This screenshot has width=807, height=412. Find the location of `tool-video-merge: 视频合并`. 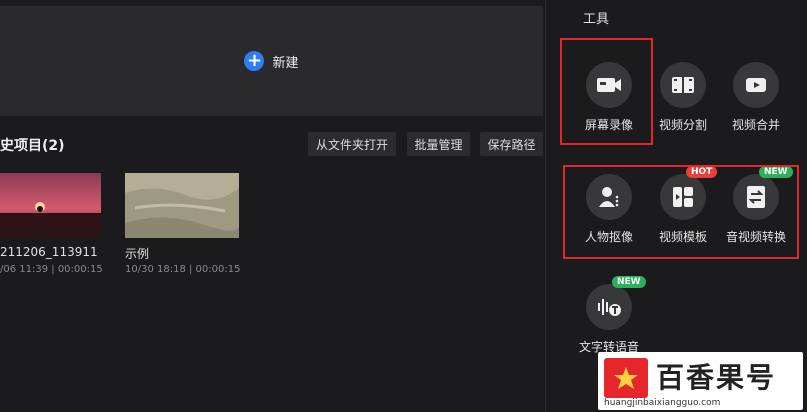

tool-video-merge: 视频合并 is located at coordinates (756, 97).